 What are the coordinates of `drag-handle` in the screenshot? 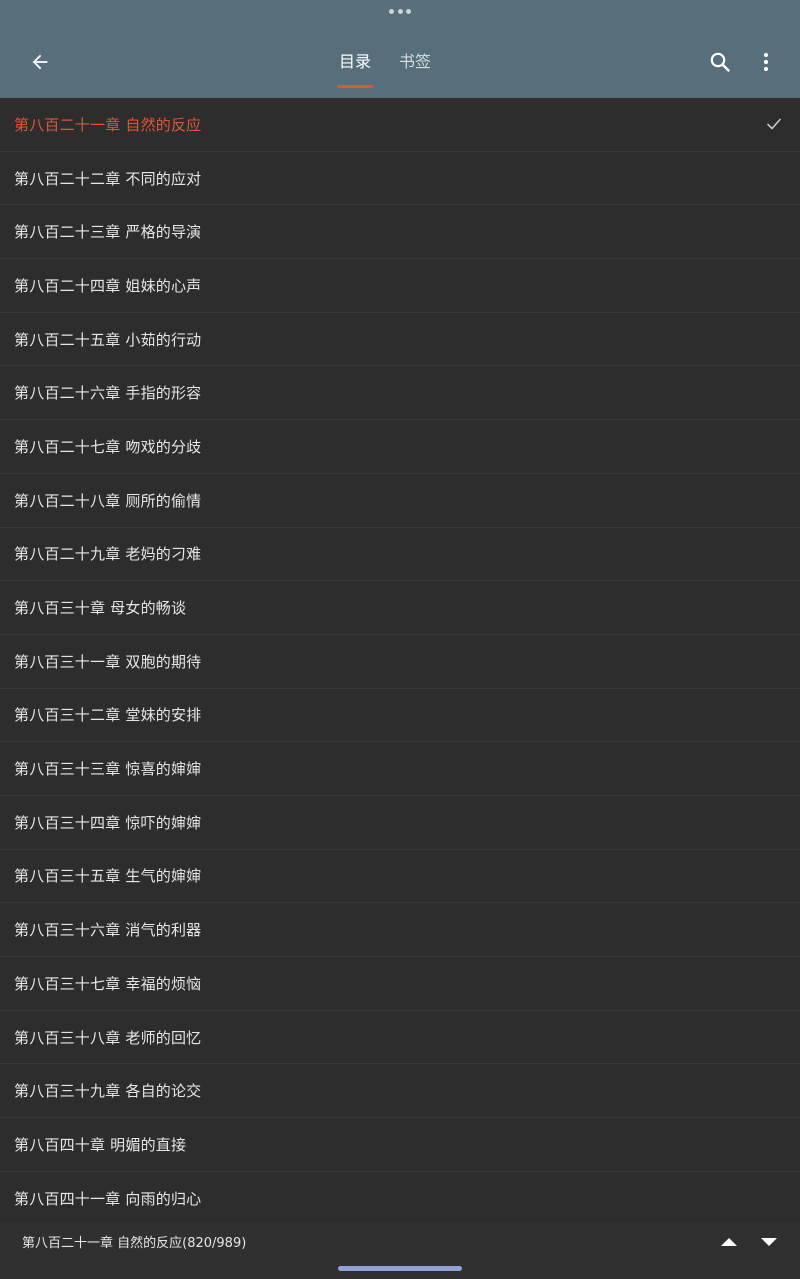 It's located at (400, 12).